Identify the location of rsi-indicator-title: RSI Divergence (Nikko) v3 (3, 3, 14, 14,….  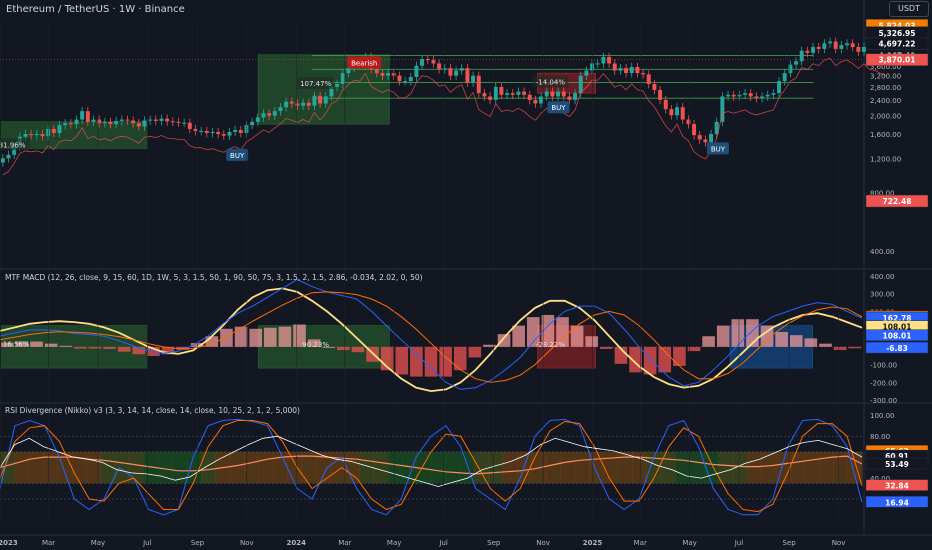
(152, 410).